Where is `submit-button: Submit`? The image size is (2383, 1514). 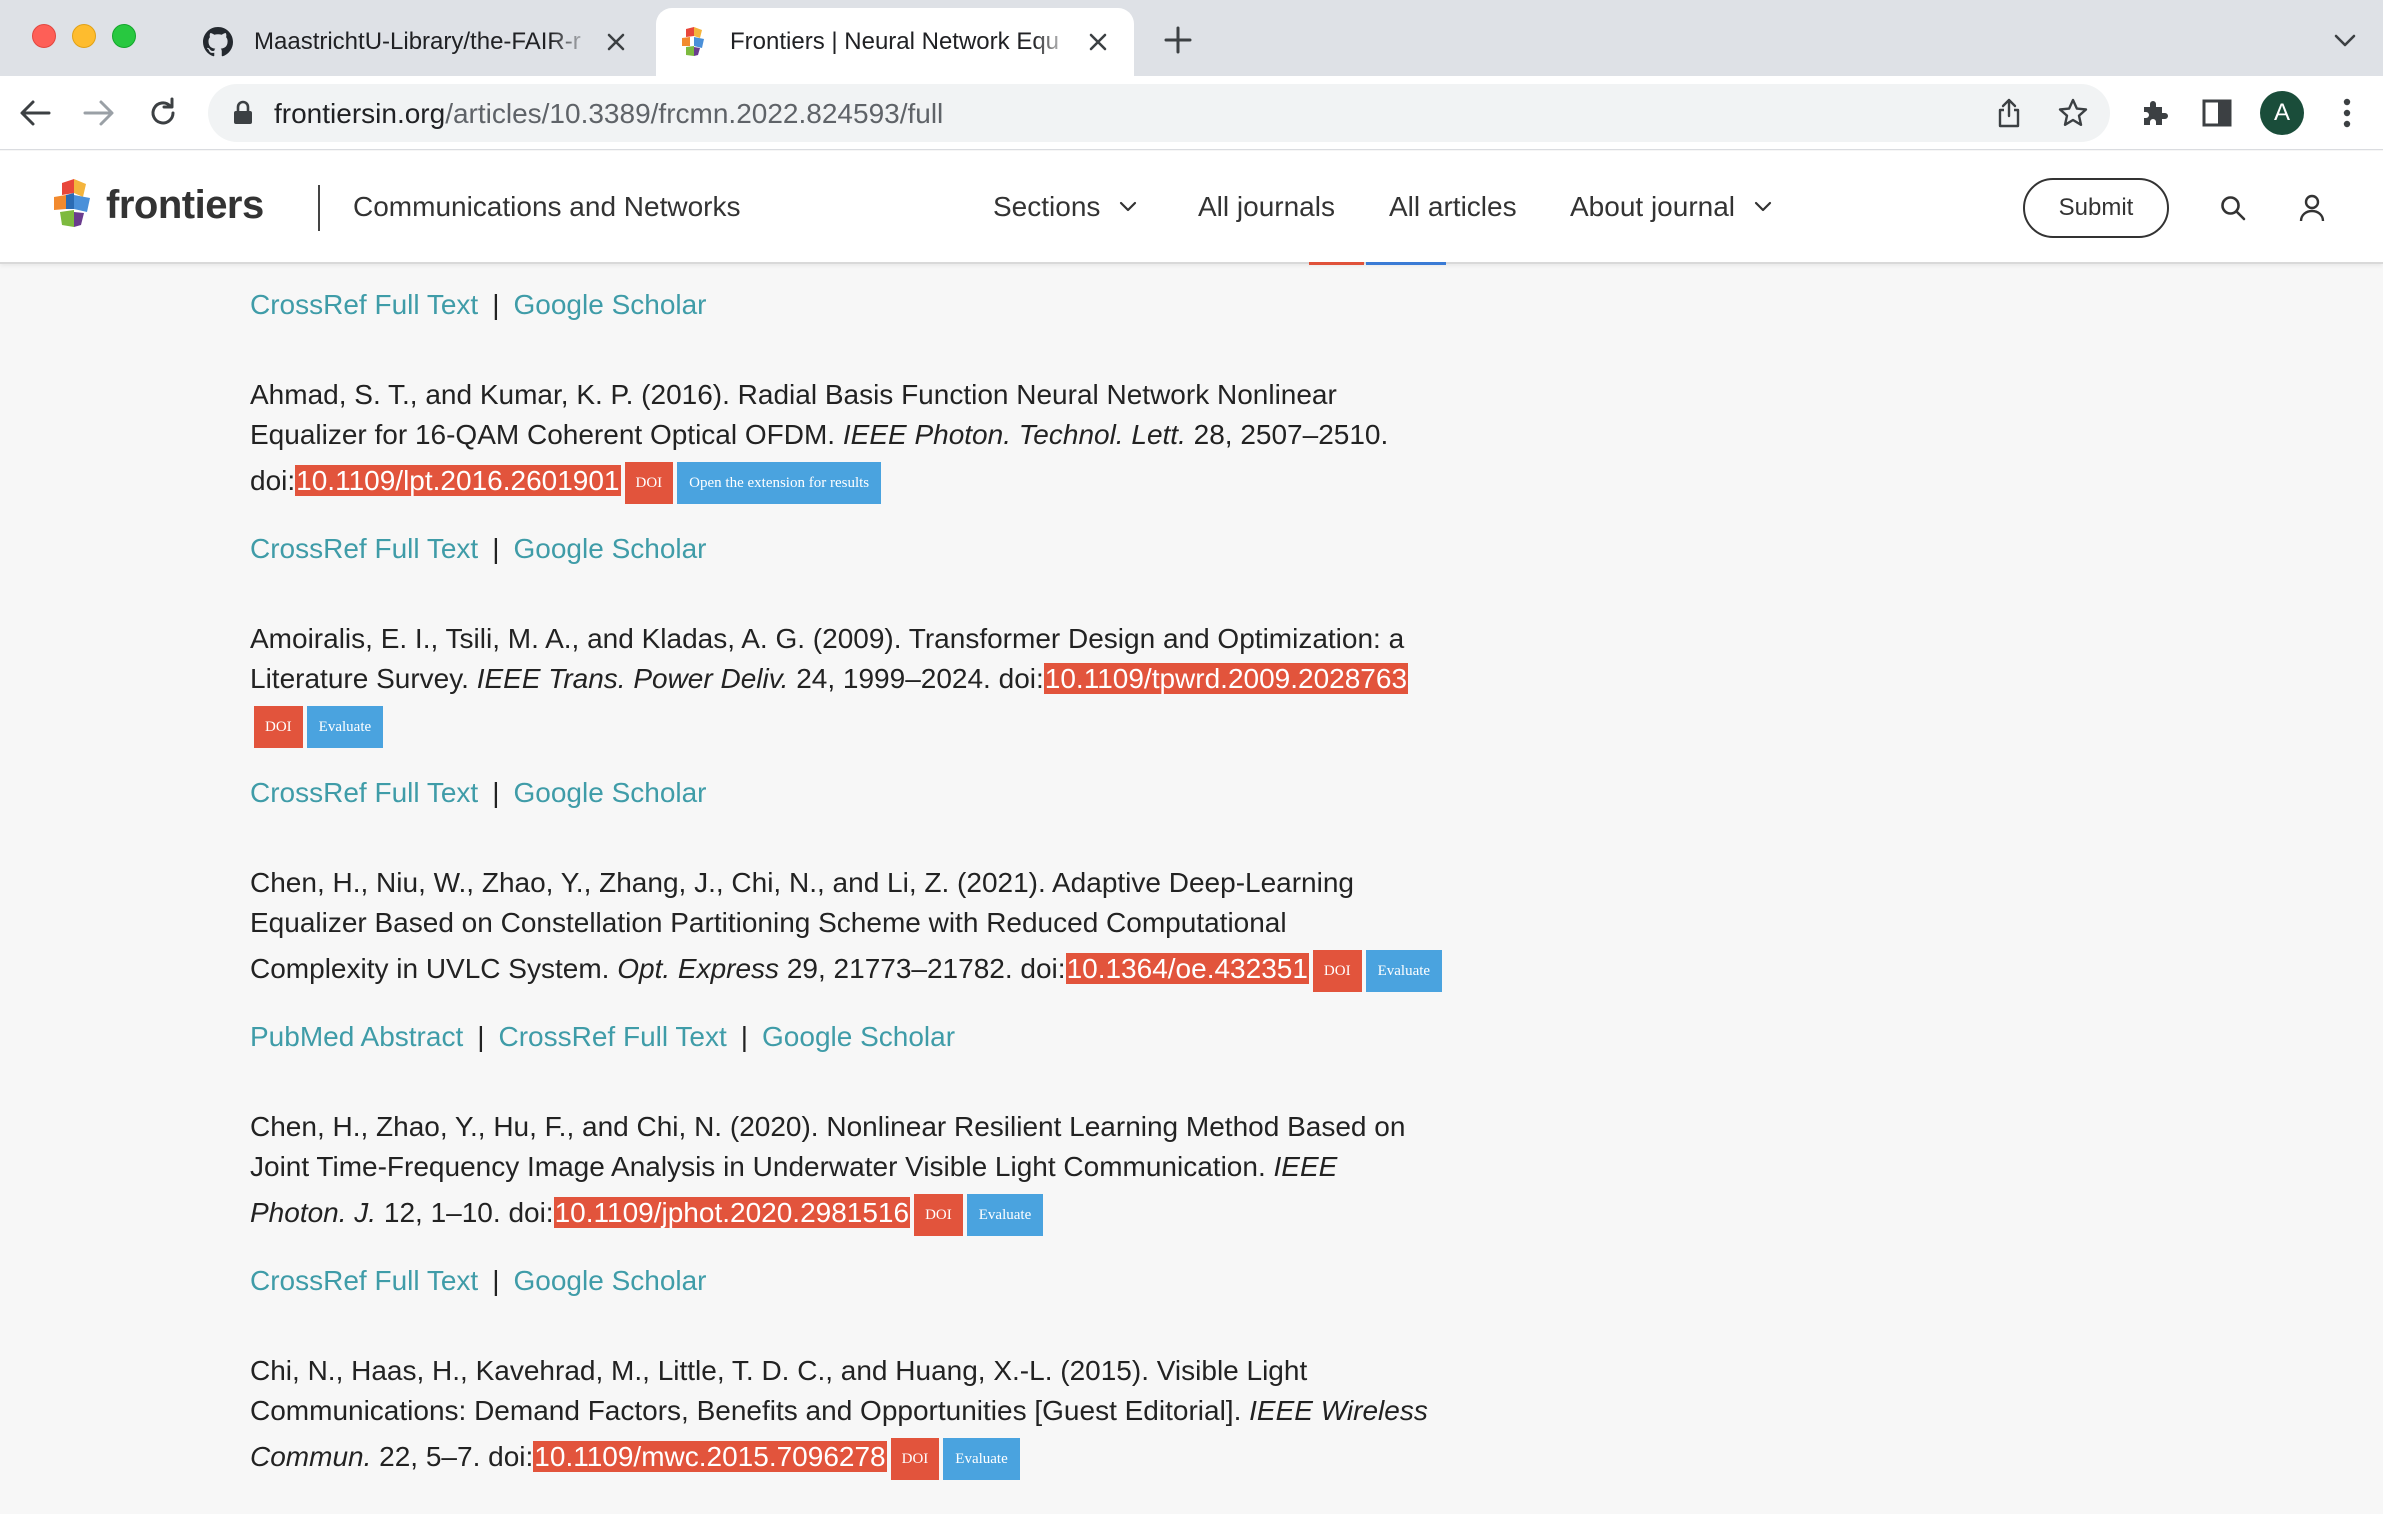 submit-button: Submit is located at coordinates (2096, 208).